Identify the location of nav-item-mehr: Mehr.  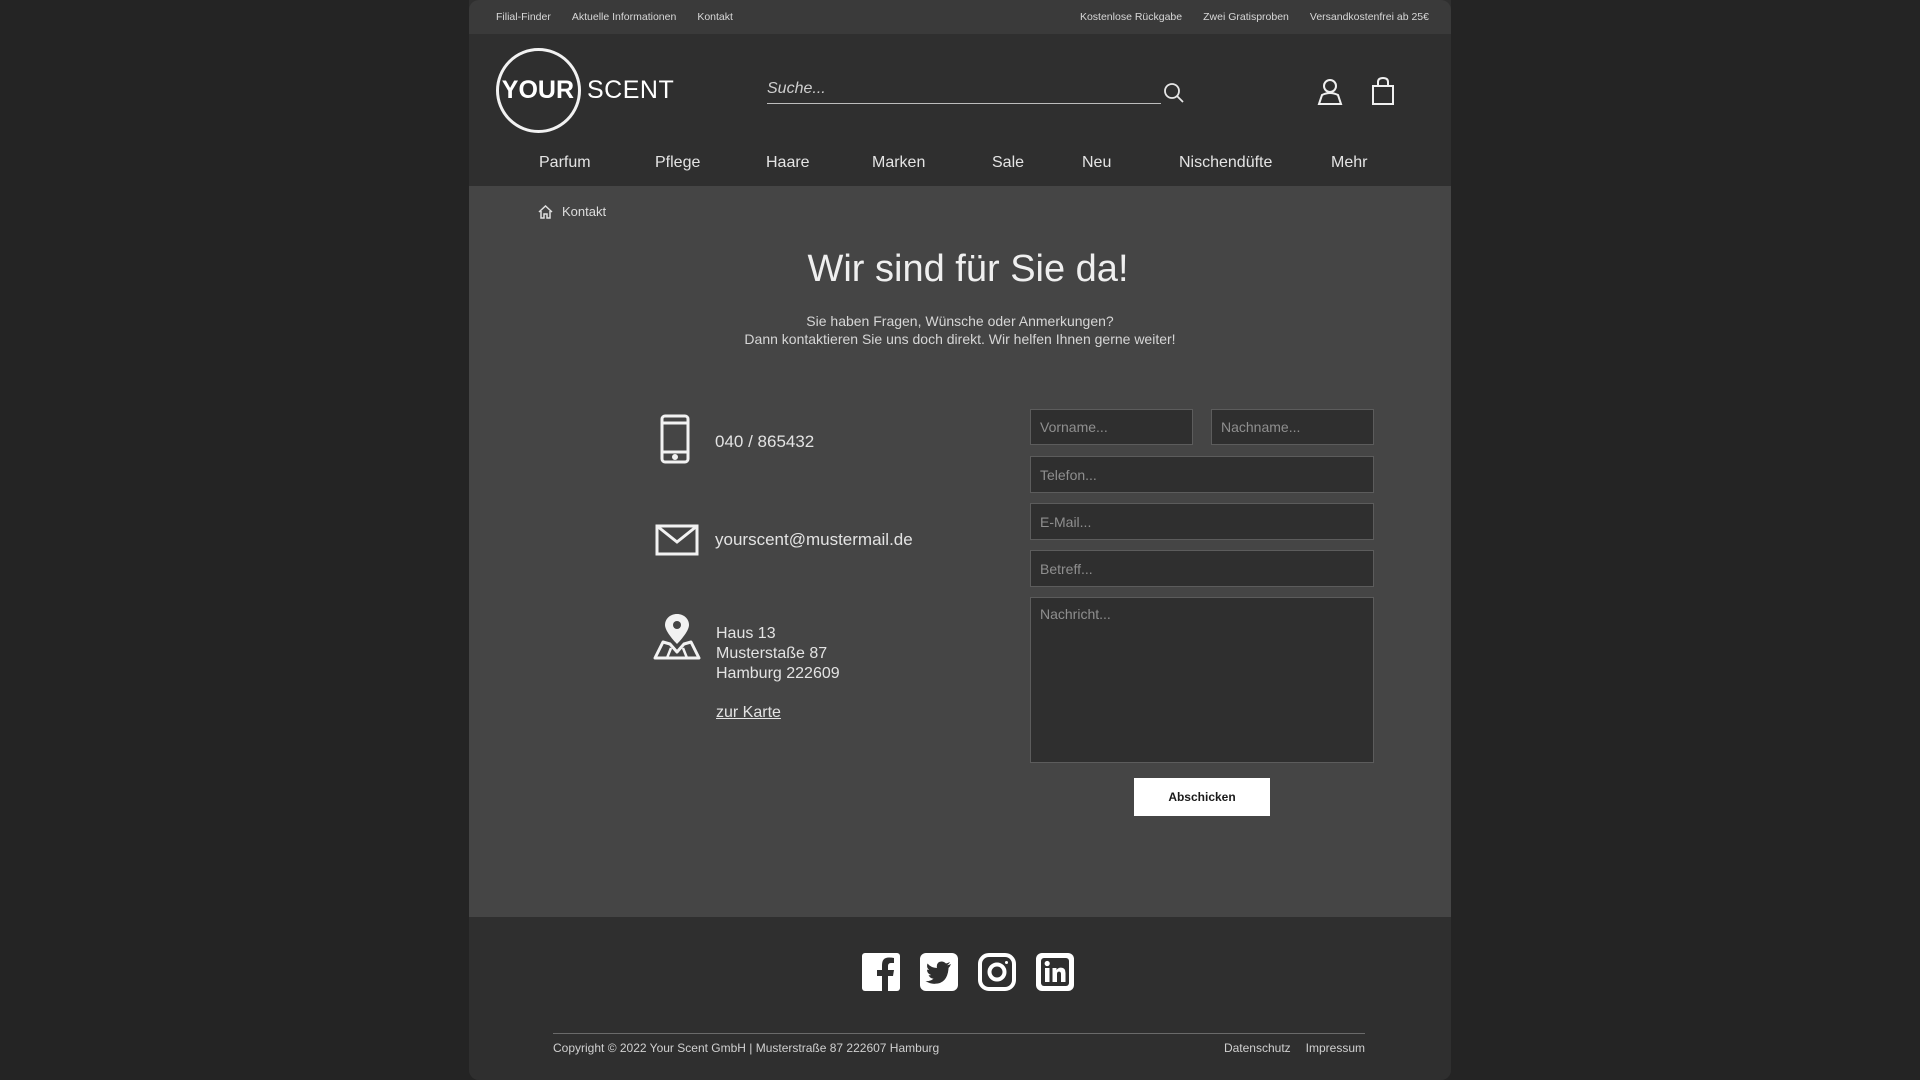
(1349, 163).